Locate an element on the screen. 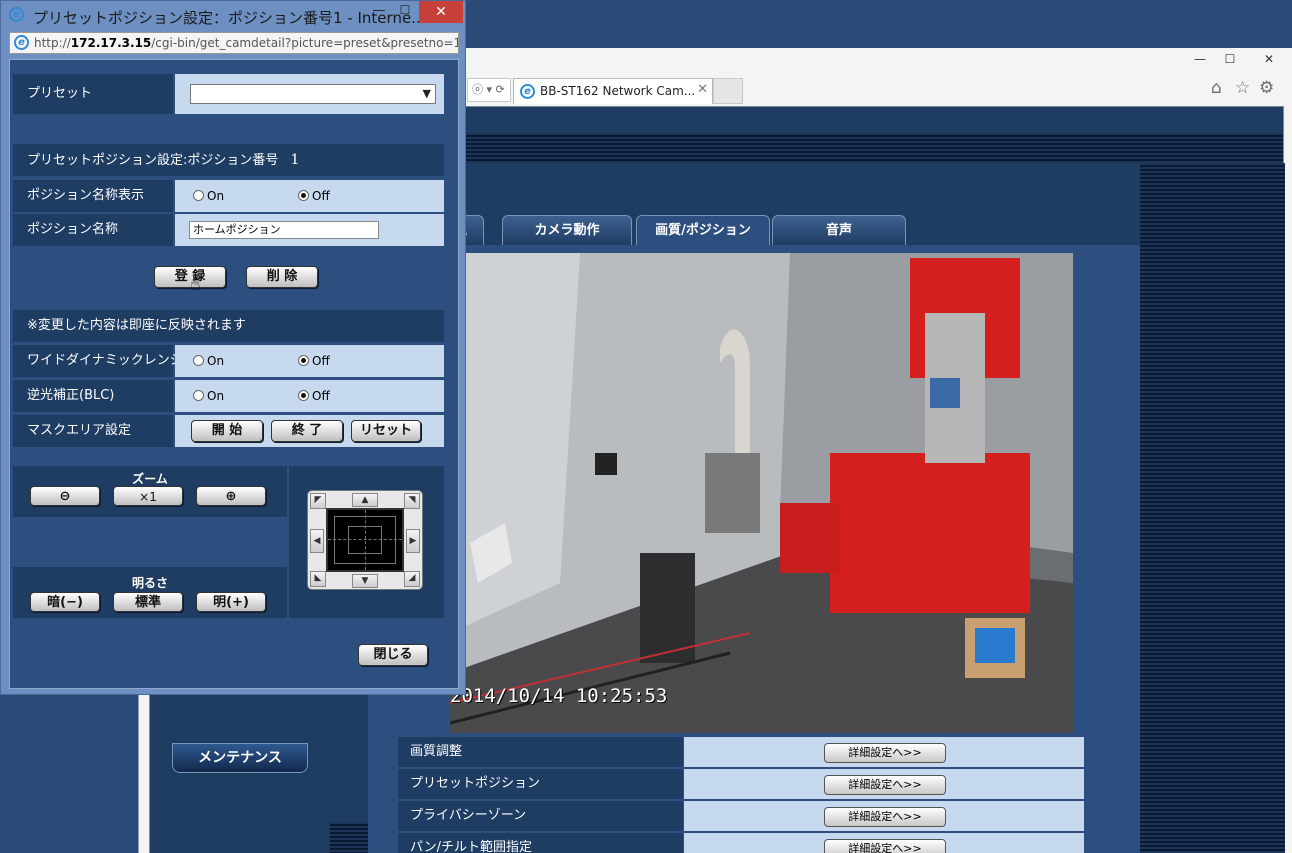  hand-cursor-icon: ☝ is located at coordinates (195, 284).